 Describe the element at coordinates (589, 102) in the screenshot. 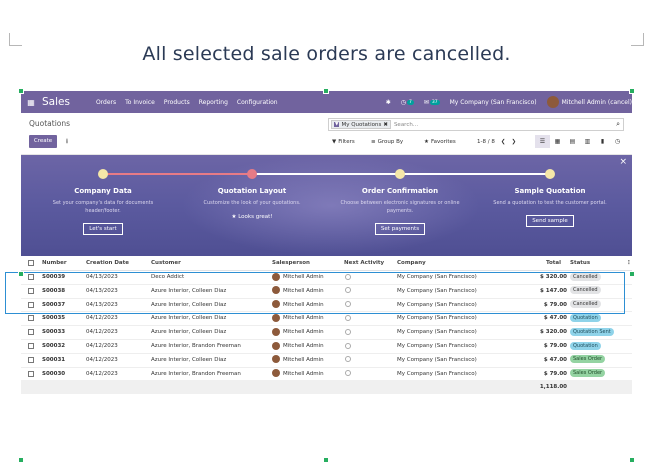

I see `user-menu: Mitchell Admin (cancel)` at that location.